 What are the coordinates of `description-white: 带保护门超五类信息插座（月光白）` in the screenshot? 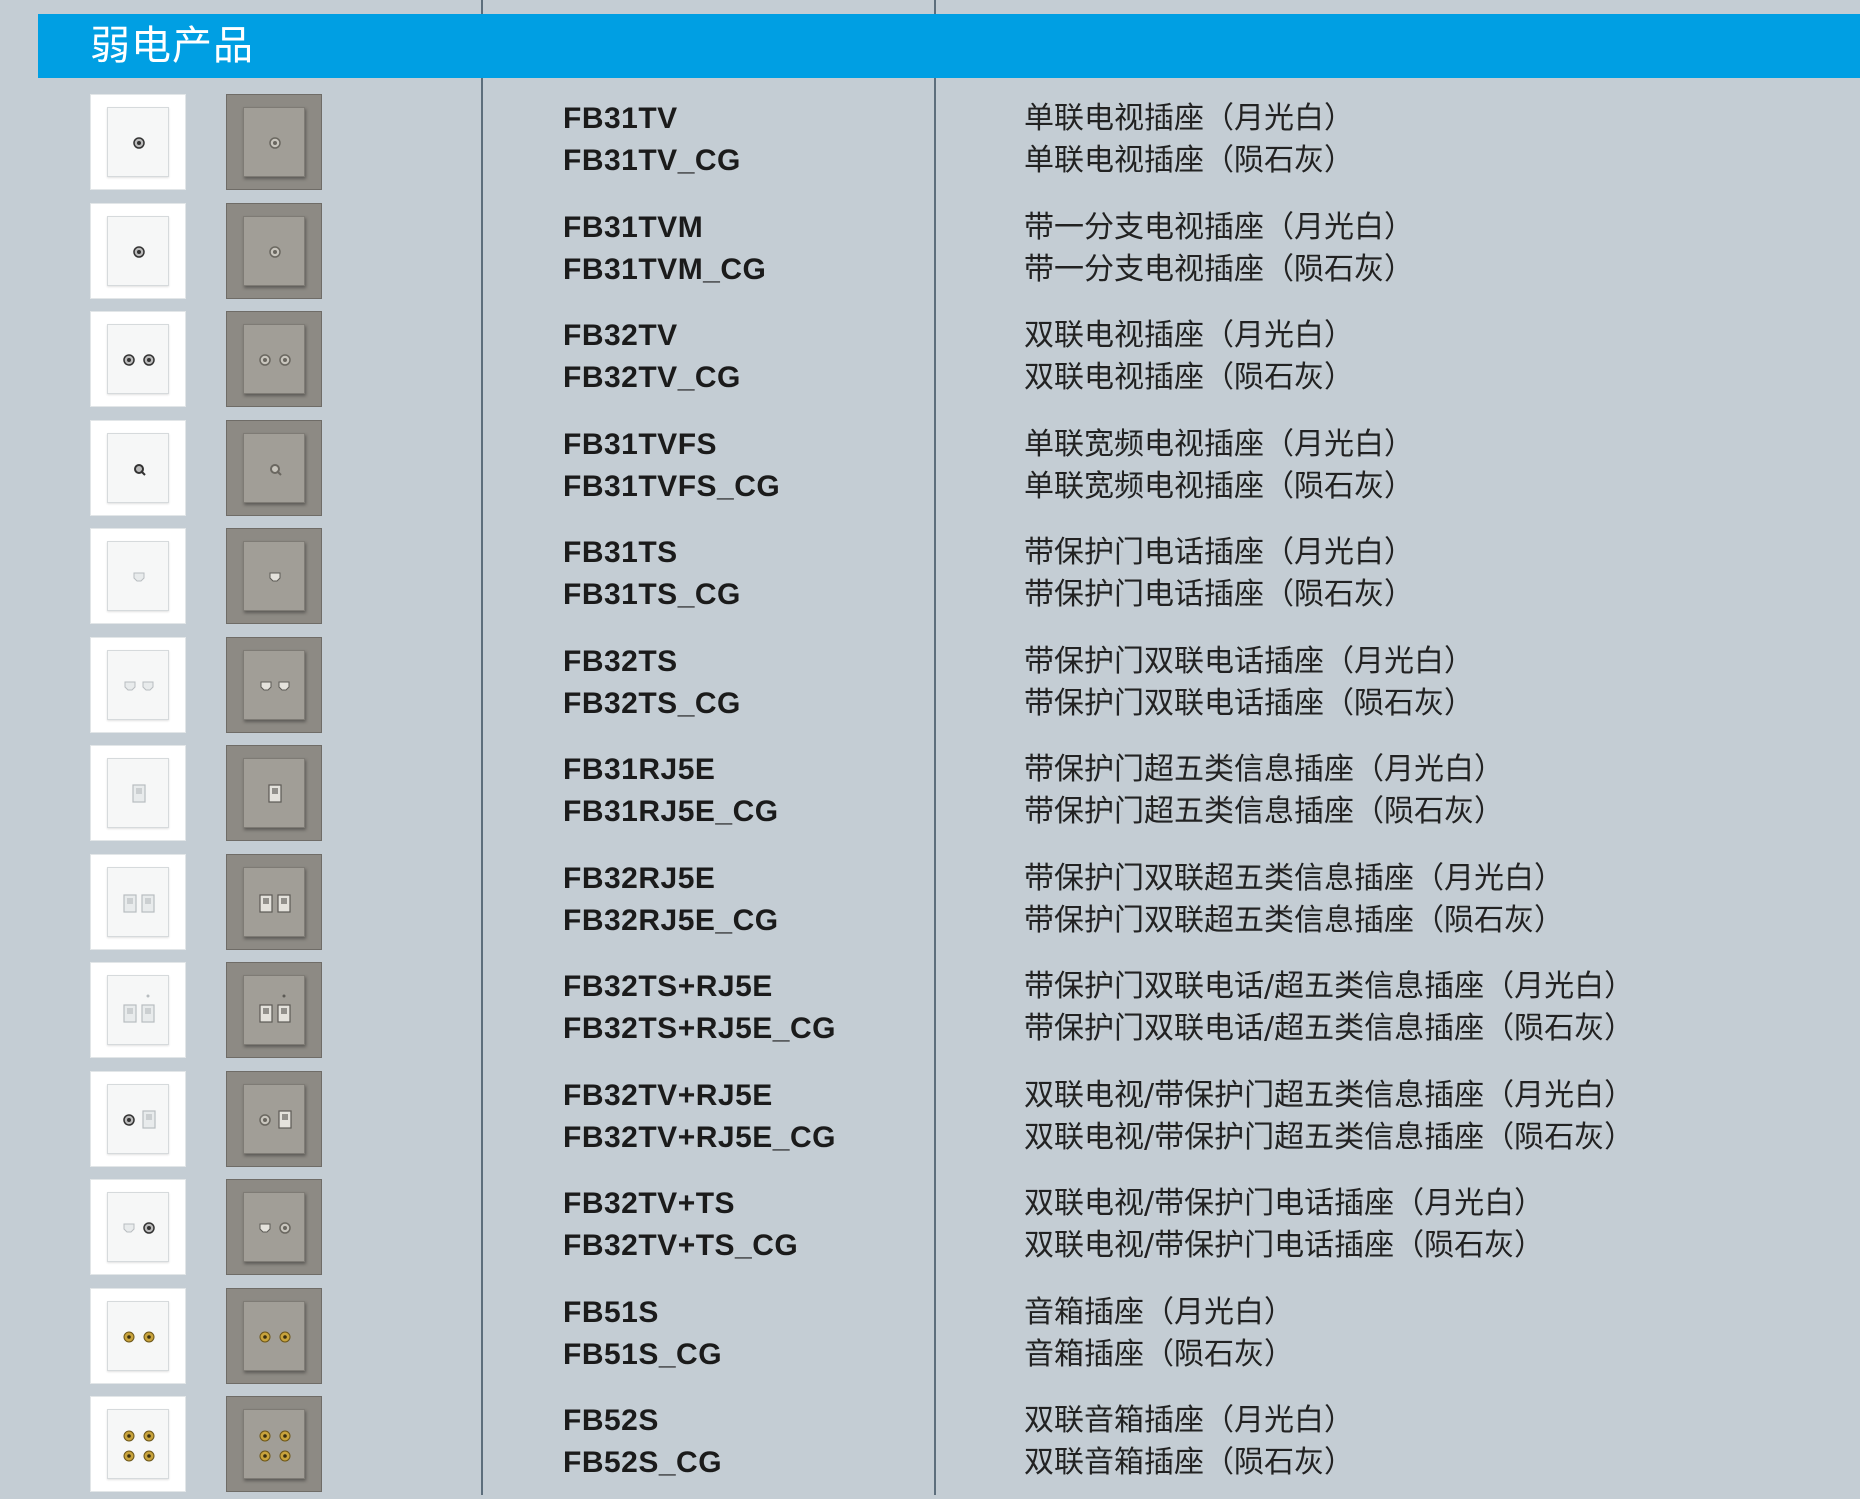 It's located at (1264, 769).